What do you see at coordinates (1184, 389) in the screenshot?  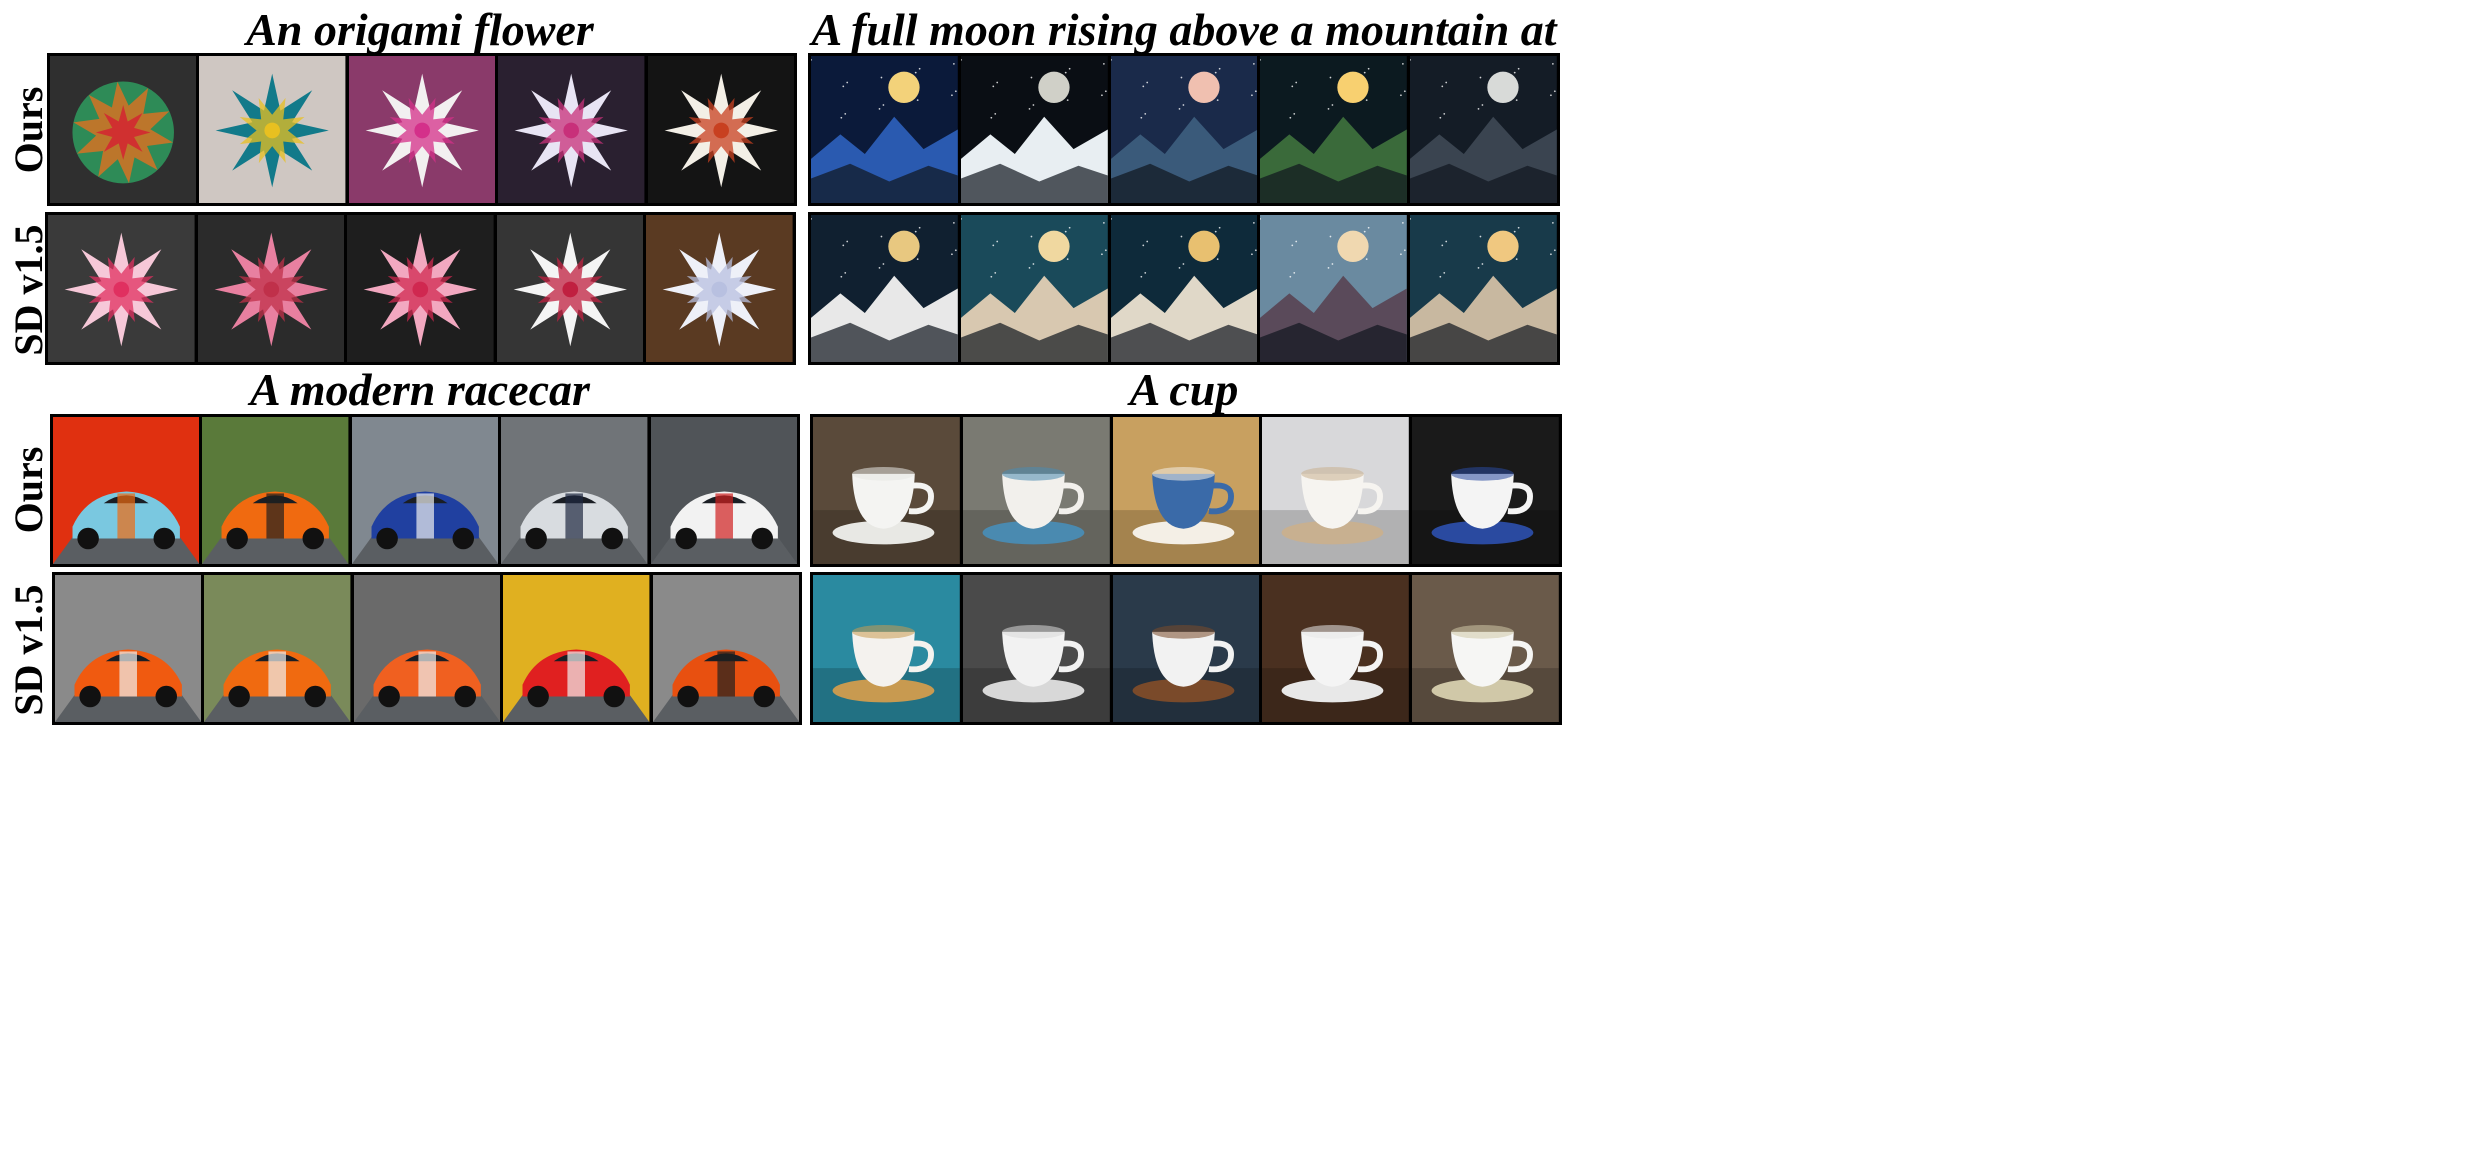 I see `panel-title-cup: A cup` at bounding box center [1184, 389].